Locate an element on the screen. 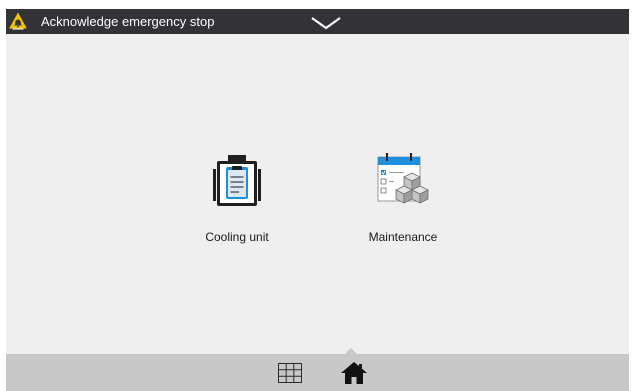 Image resolution: width=635 pixels, height=391 pixels. maintenance-icon is located at coordinates (403, 178).